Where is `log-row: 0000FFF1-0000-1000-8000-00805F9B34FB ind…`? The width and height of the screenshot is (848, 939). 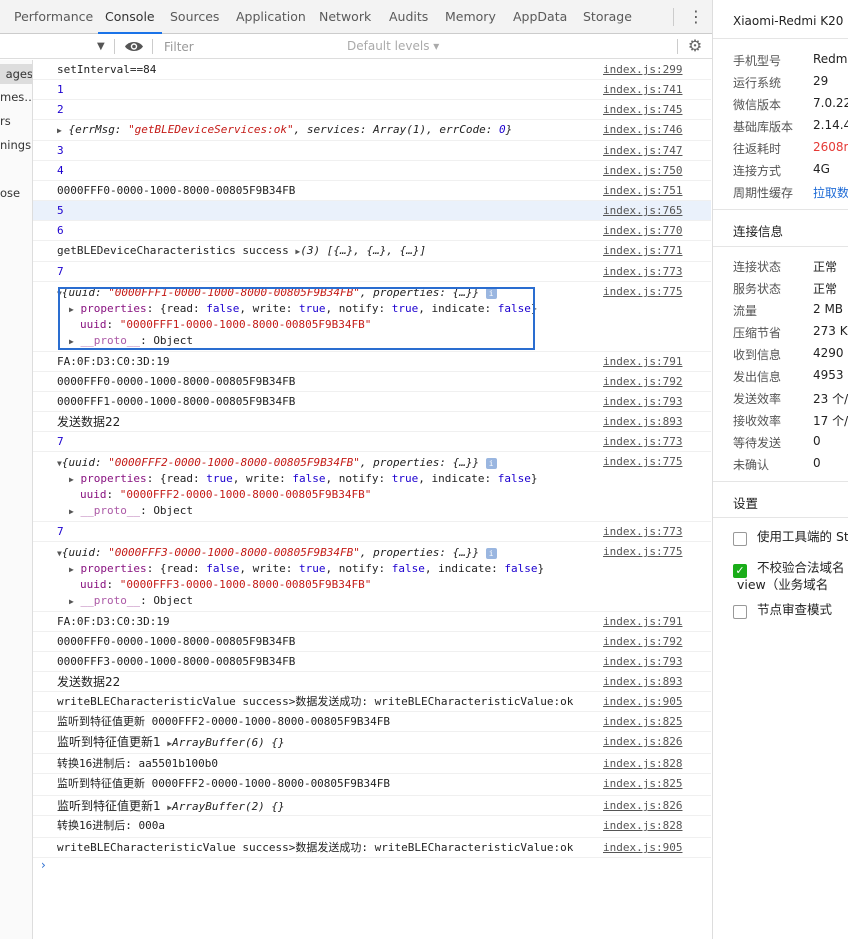
log-row: 0000FFF1-0000-1000-8000-00805F9B34FB ind… is located at coordinates (372, 402).